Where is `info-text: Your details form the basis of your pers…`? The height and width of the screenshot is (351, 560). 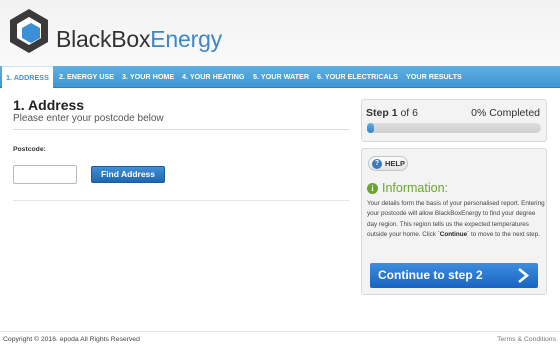 info-text: Your details form the basis of your pers… is located at coordinates (457, 219).